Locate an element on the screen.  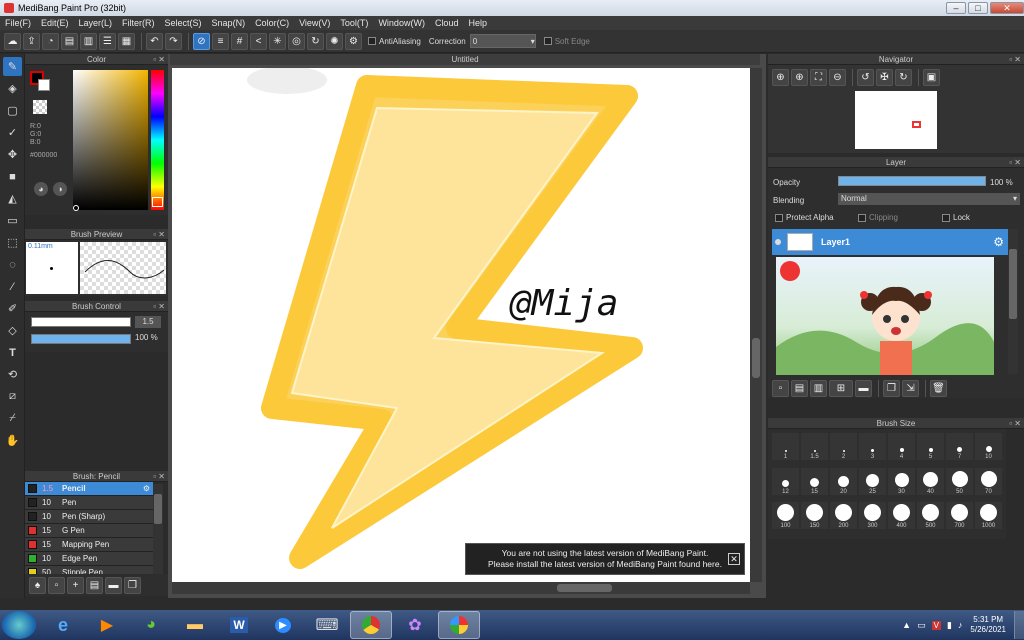
cloud-icon: ☁ is located at coordinates (12, 41).